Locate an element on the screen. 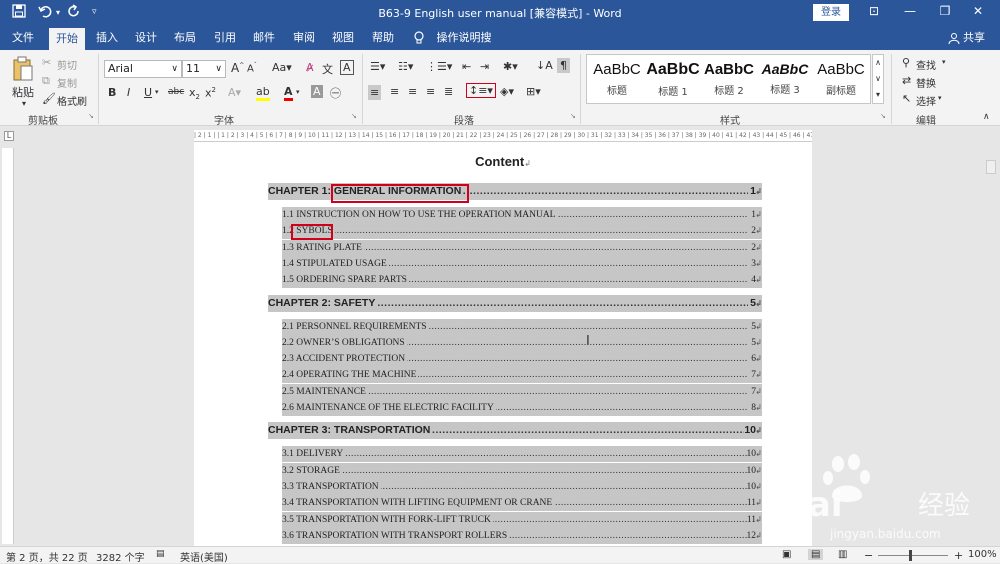 This screenshot has height=564, width=1000. tab-selector-icon: L is located at coordinates (9, 136).